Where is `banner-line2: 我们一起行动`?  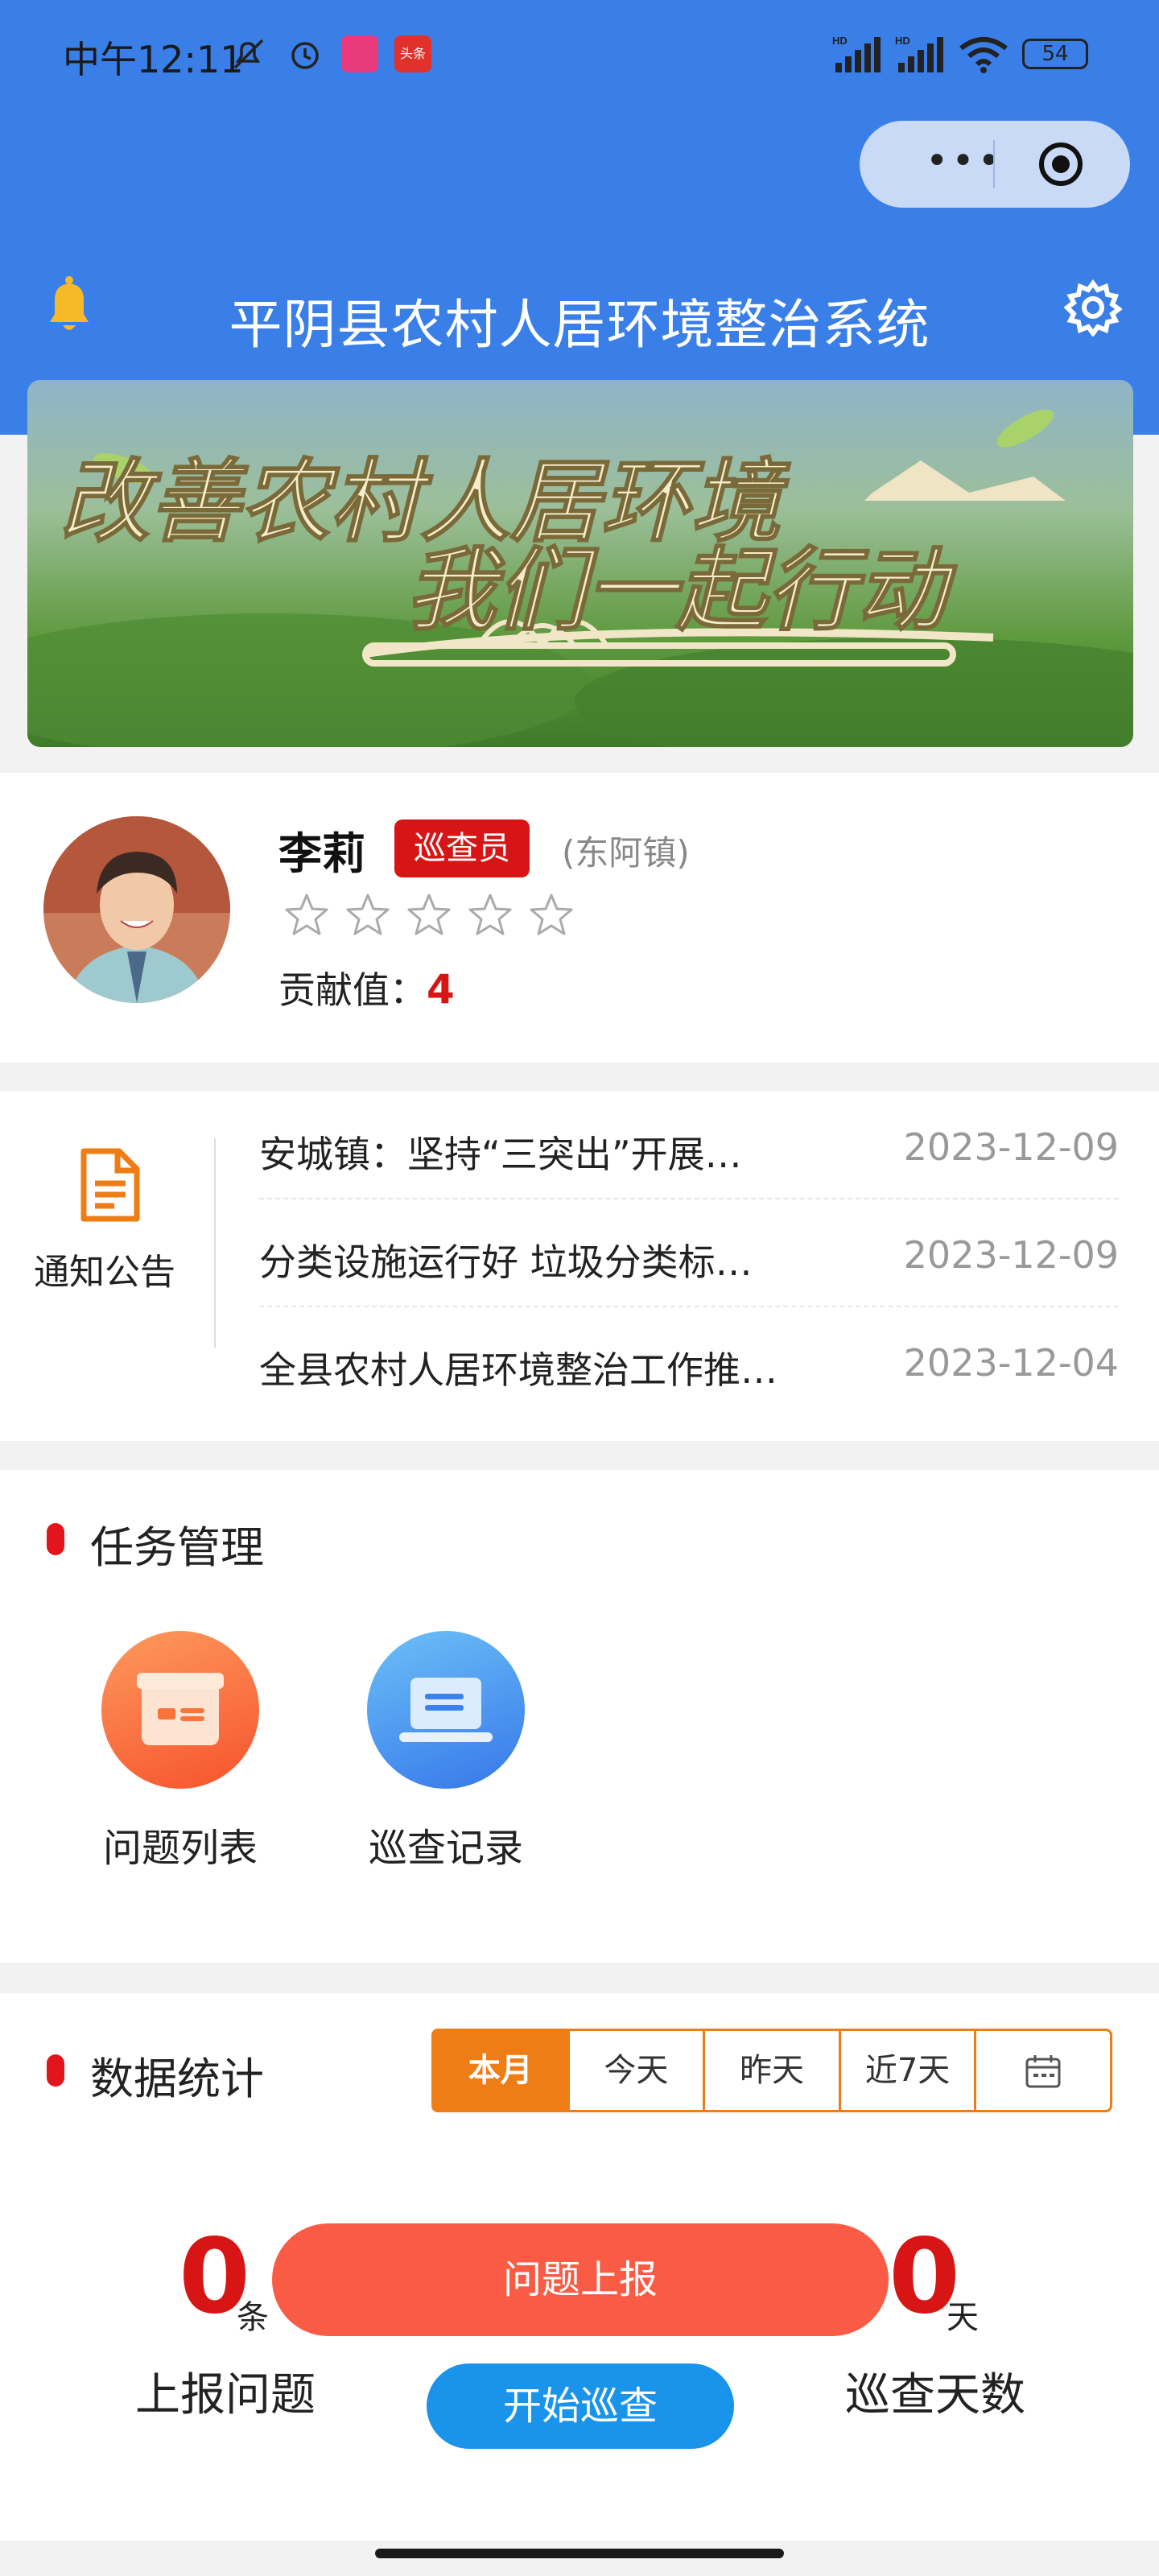 banner-line2: 我们一起行动 is located at coordinates (682, 591).